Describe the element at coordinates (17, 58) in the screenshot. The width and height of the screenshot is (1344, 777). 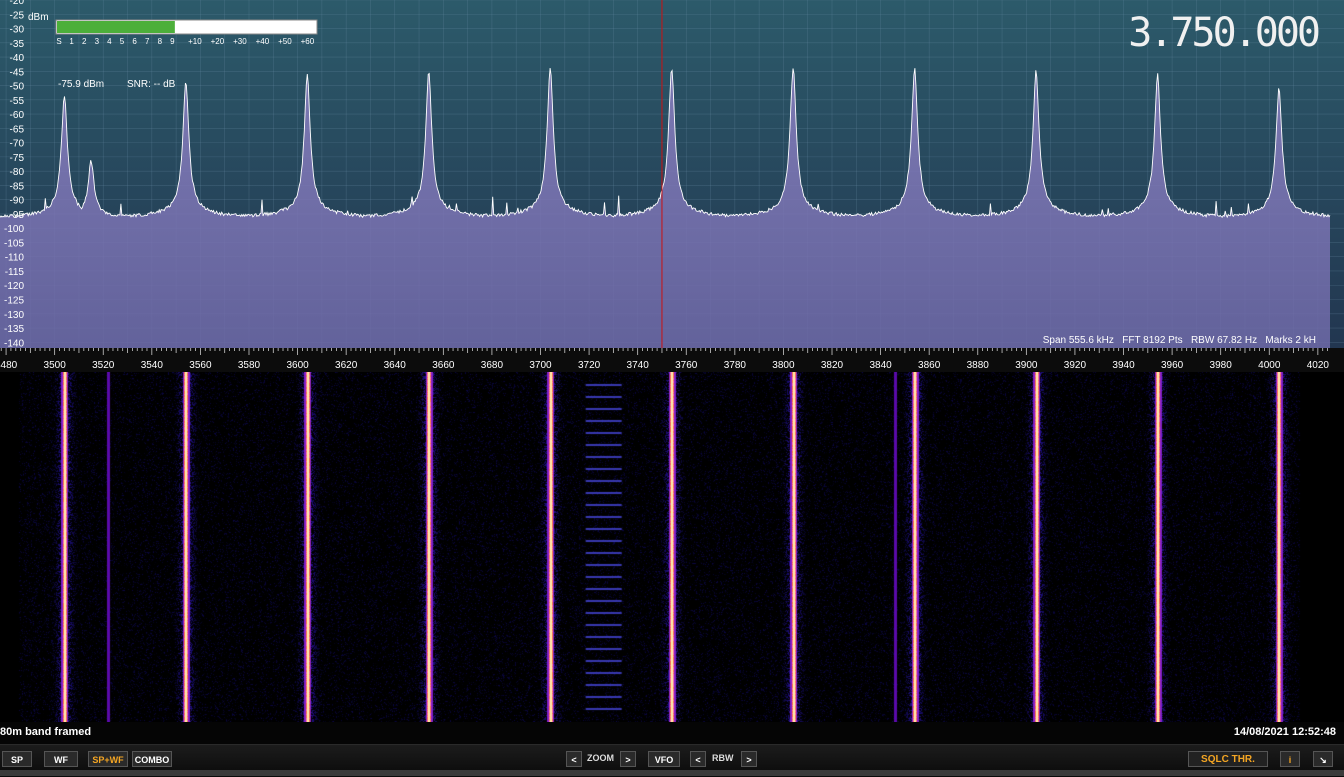
I see `y-tick-label: -40` at that location.